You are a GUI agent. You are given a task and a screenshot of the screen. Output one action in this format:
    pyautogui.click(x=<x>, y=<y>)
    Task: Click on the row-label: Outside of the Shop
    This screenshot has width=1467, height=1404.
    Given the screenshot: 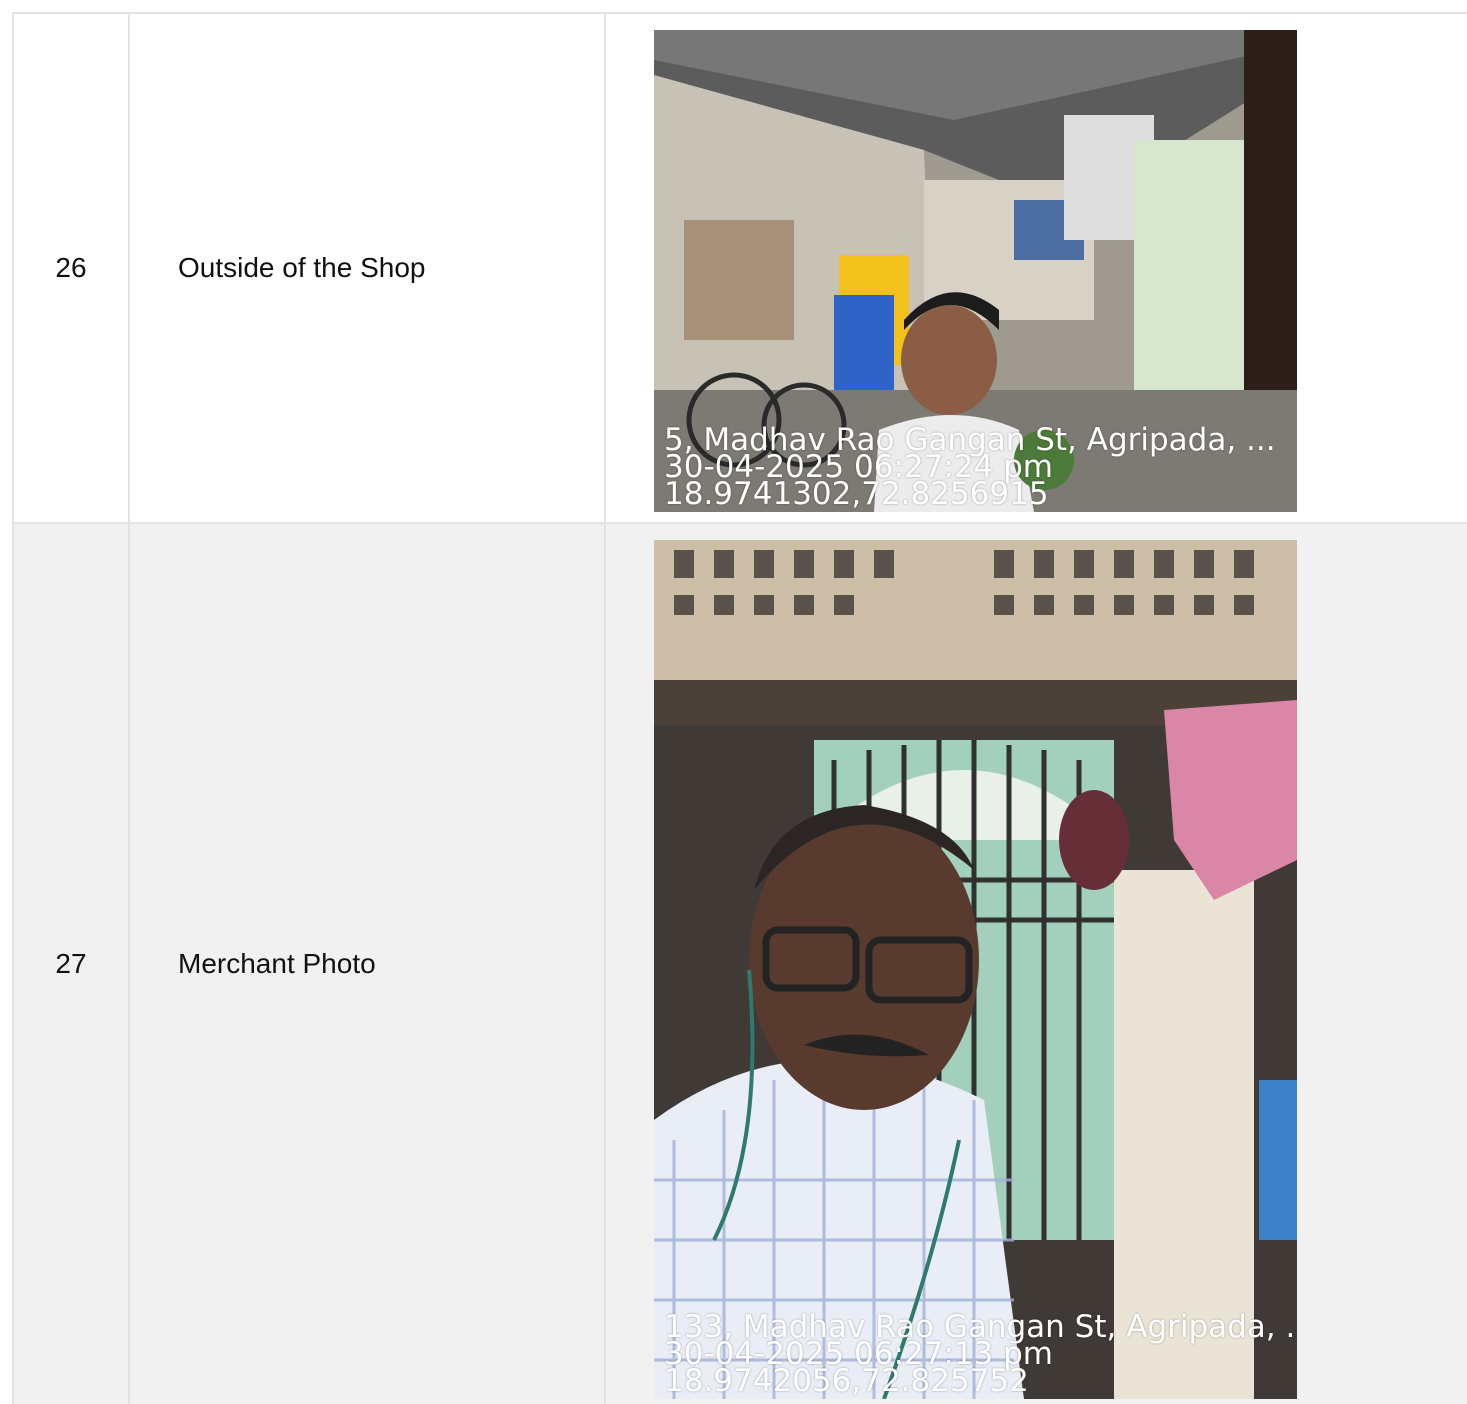 What is the action you would take?
    pyautogui.click(x=368, y=268)
    